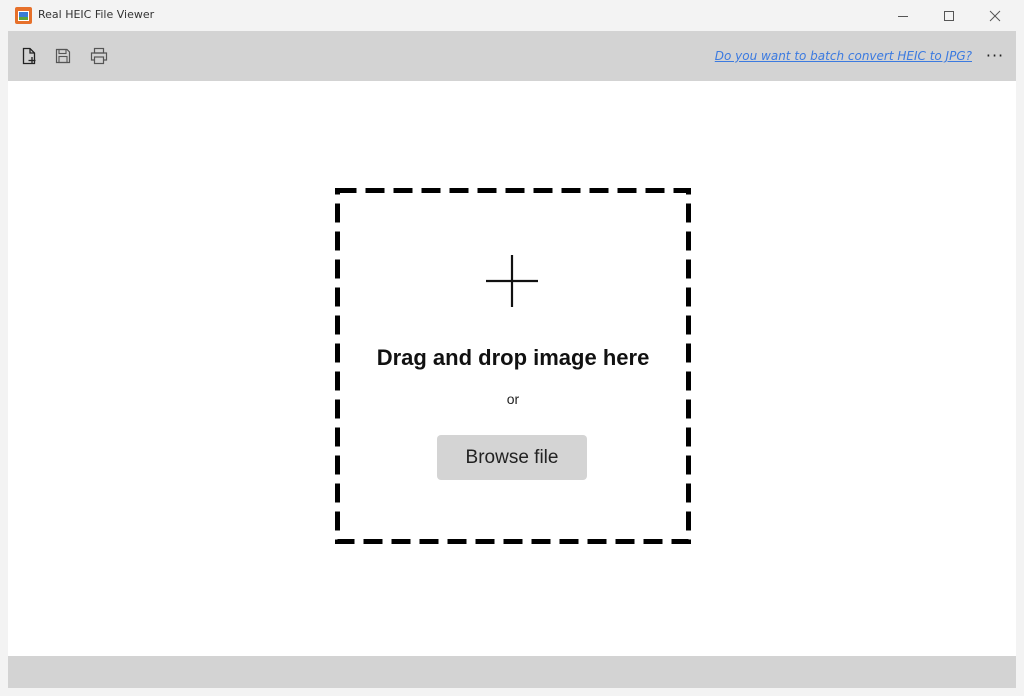  I want to click on maximize-button, so click(949, 15).